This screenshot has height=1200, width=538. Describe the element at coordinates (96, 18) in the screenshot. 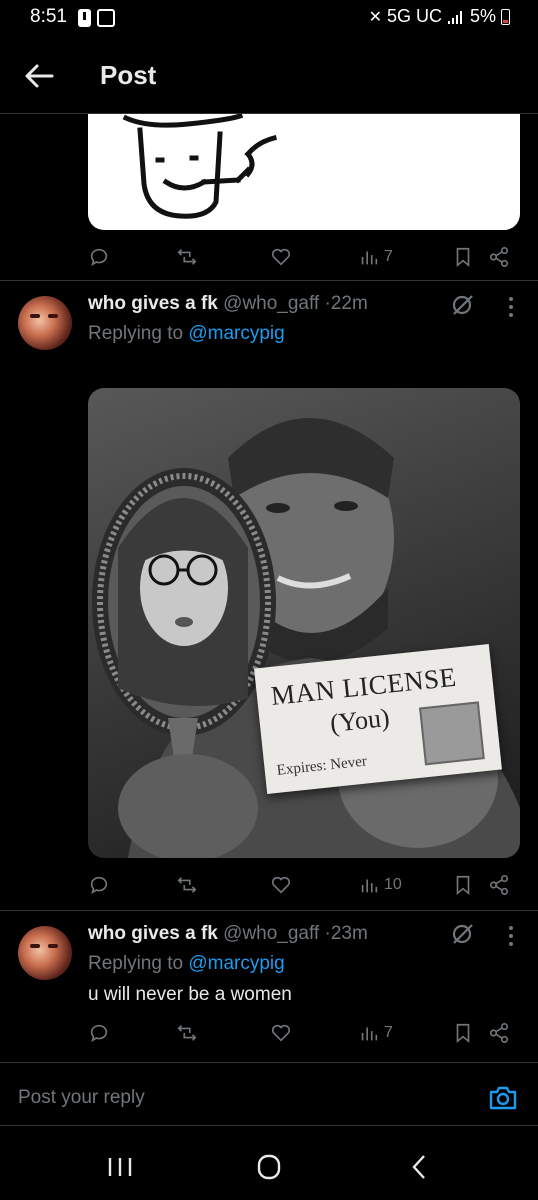

I see `notification-icons` at that location.